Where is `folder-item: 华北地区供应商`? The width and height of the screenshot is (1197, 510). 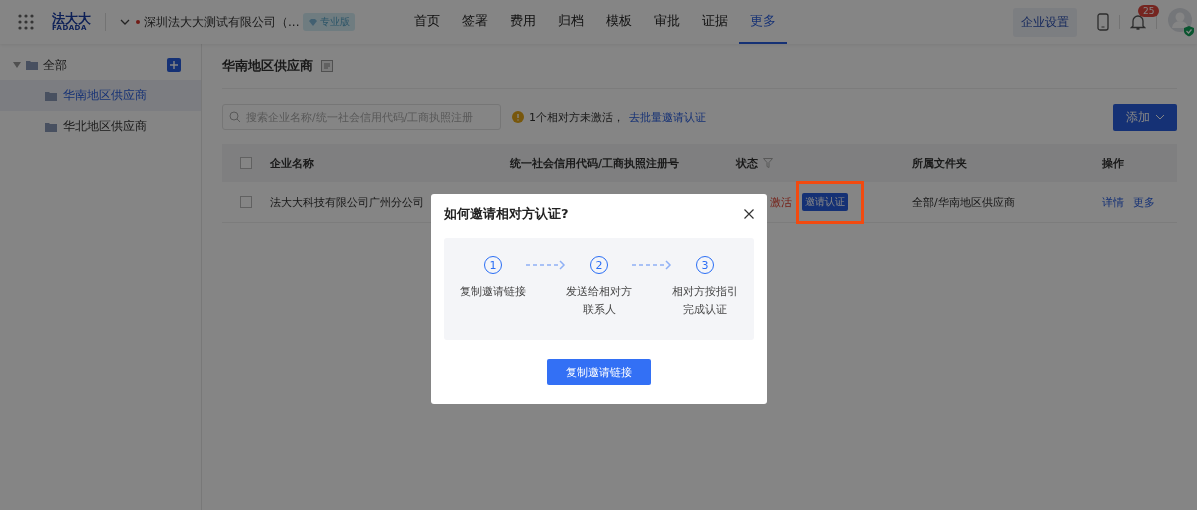
folder-item: 华北地区供应商 is located at coordinates (100, 126).